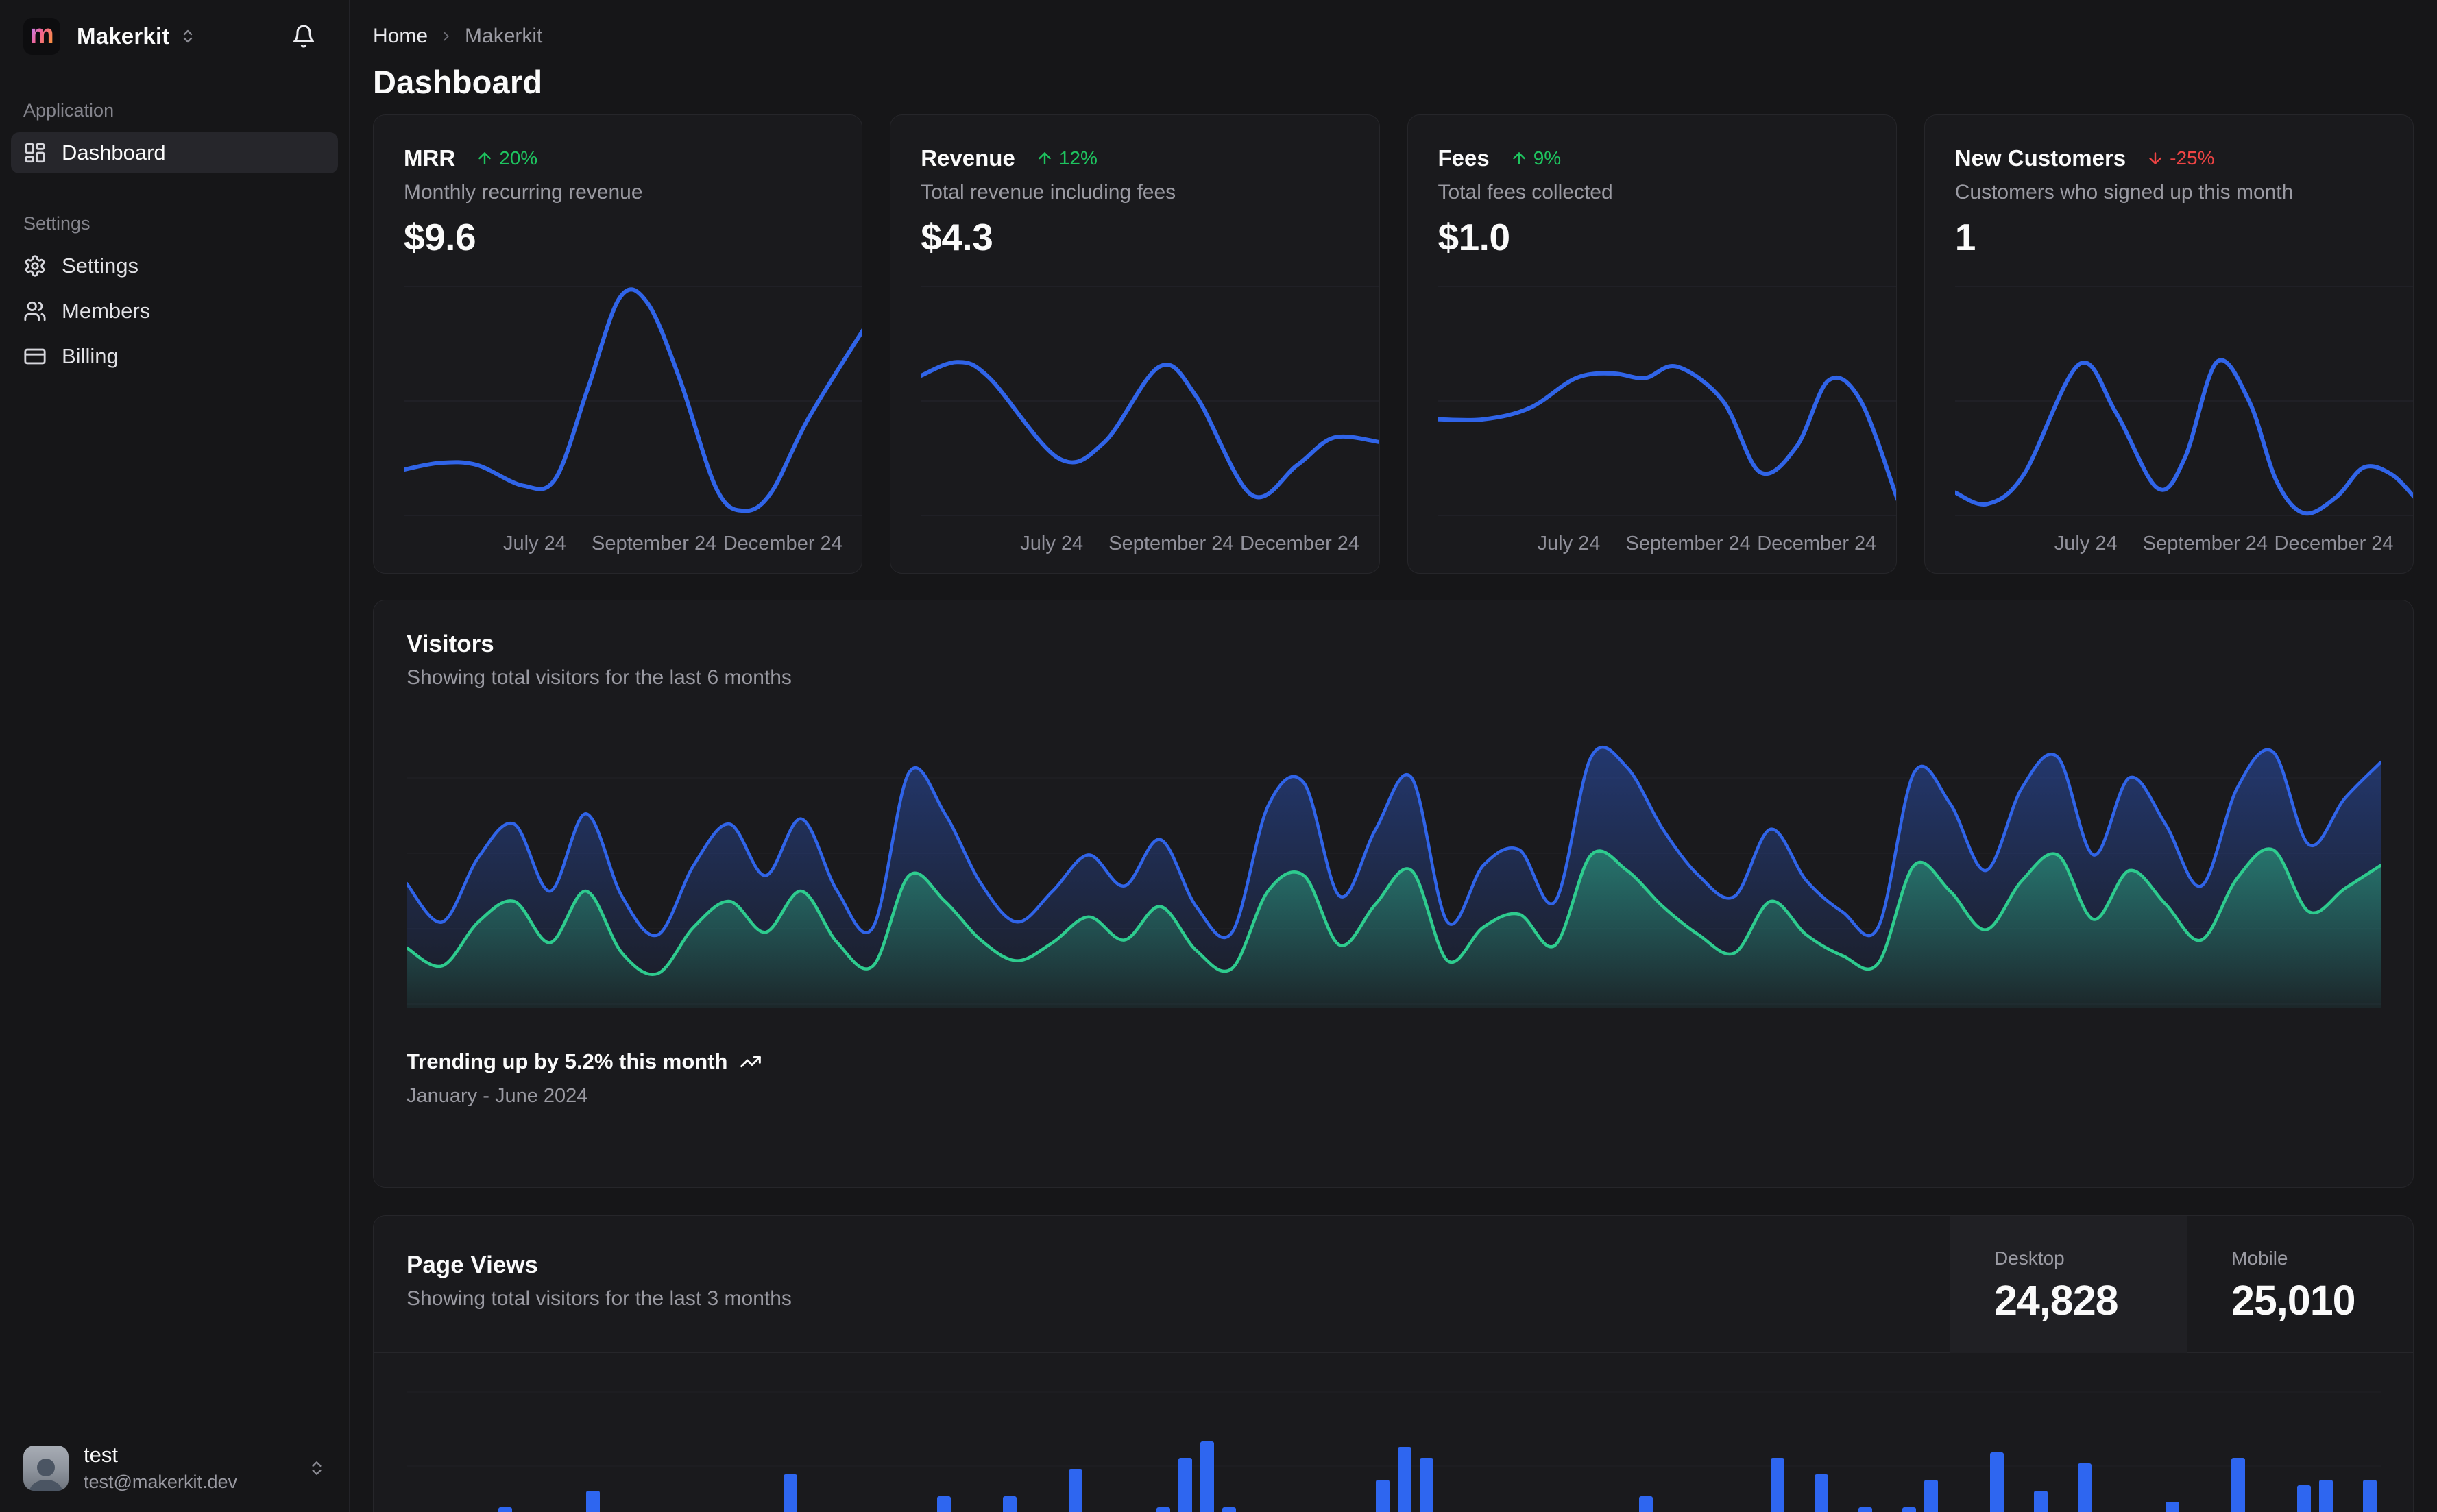 This screenshot has width=2437, height=1512. Describe the element at coordinates (91, 356) in the screenshot. I see `sidebar-item-label: Billing` at that location.